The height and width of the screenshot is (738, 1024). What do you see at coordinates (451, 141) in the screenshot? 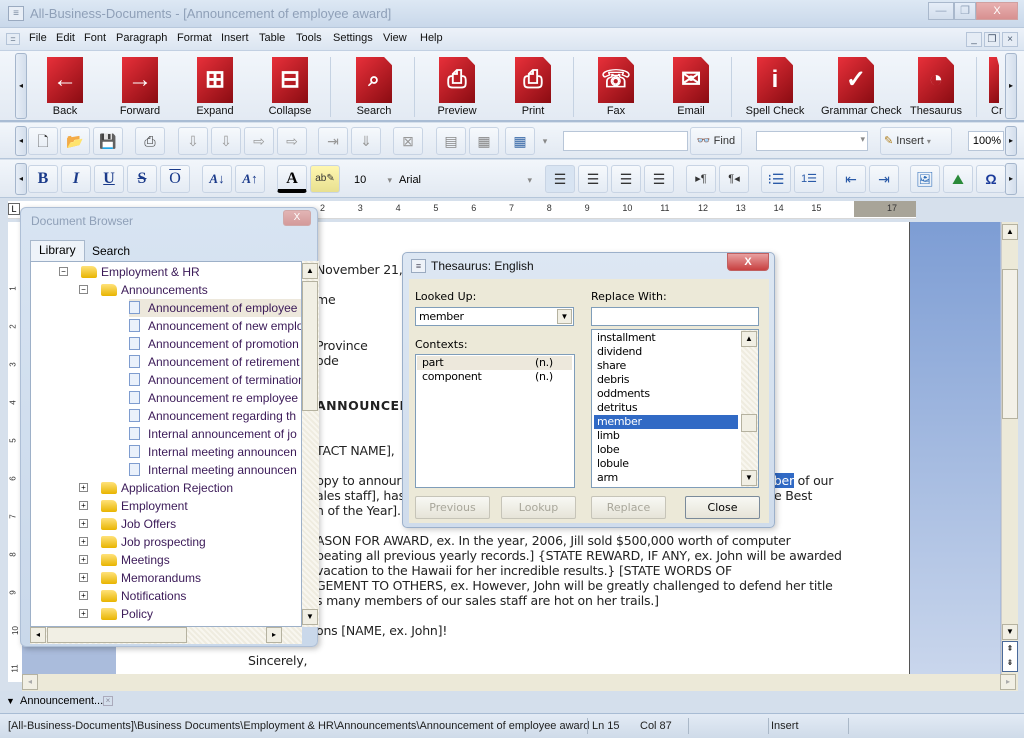
I see `table-properties-button: ▤` at bounding box center [451, 141].